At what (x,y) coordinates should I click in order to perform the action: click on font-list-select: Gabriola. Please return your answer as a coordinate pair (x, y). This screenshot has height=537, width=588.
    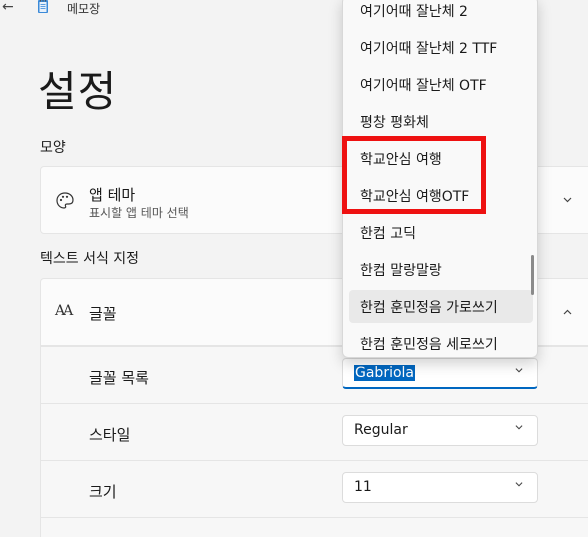
    Looking at the image, I should click on (440, 373).